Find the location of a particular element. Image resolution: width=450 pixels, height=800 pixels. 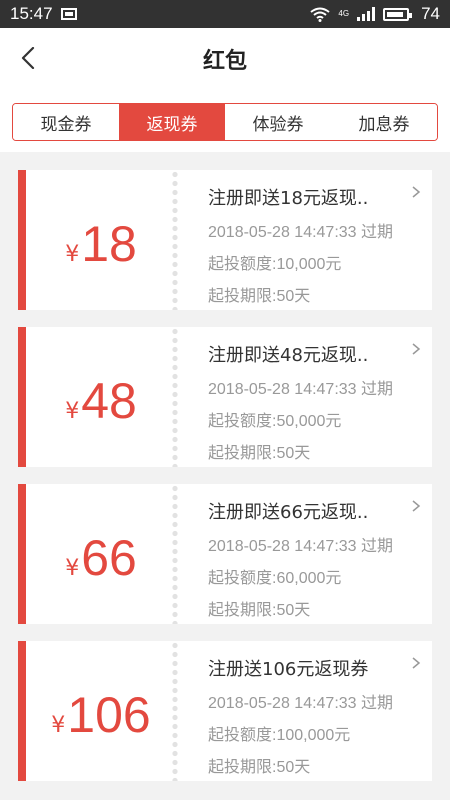

battery-level: 74 is located at coordinates (430, 13).